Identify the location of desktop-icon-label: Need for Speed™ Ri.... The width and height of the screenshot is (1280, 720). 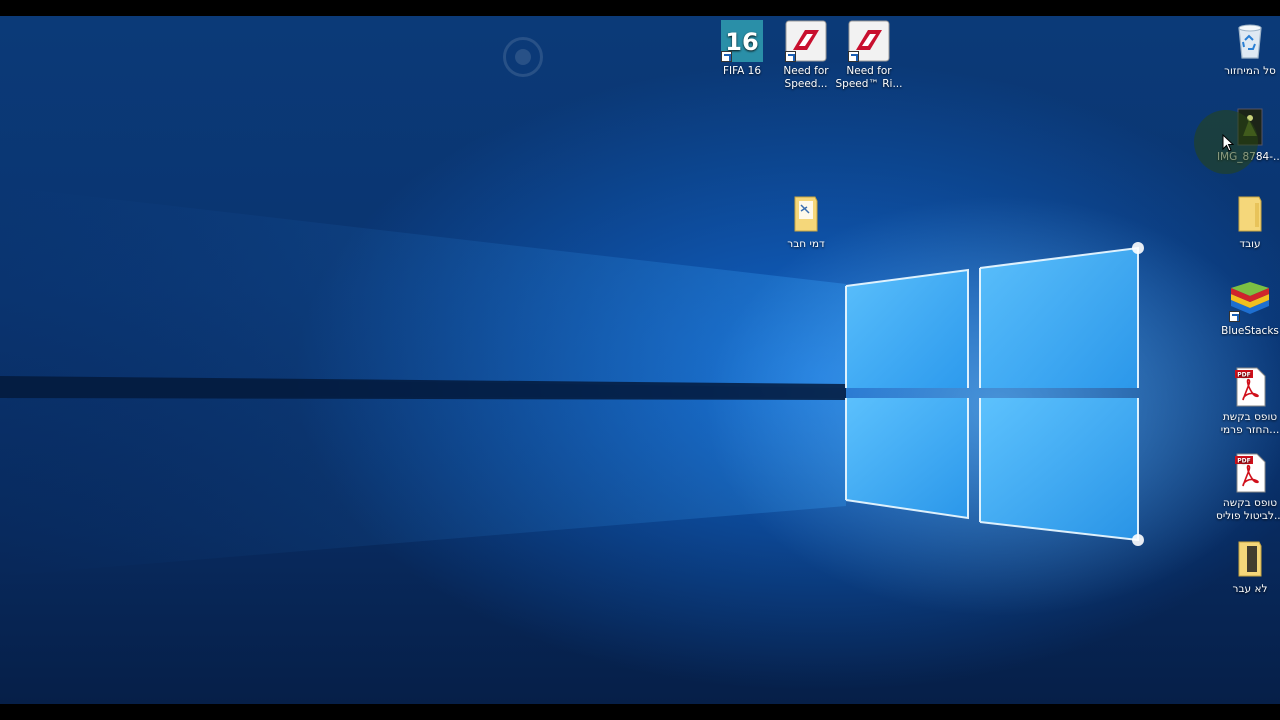
(869, 77).